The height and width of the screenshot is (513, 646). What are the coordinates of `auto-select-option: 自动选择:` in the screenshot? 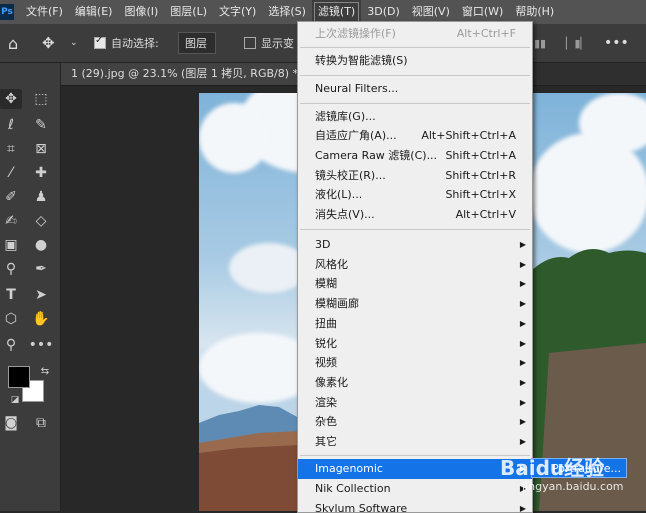 It's located at (126, 43).